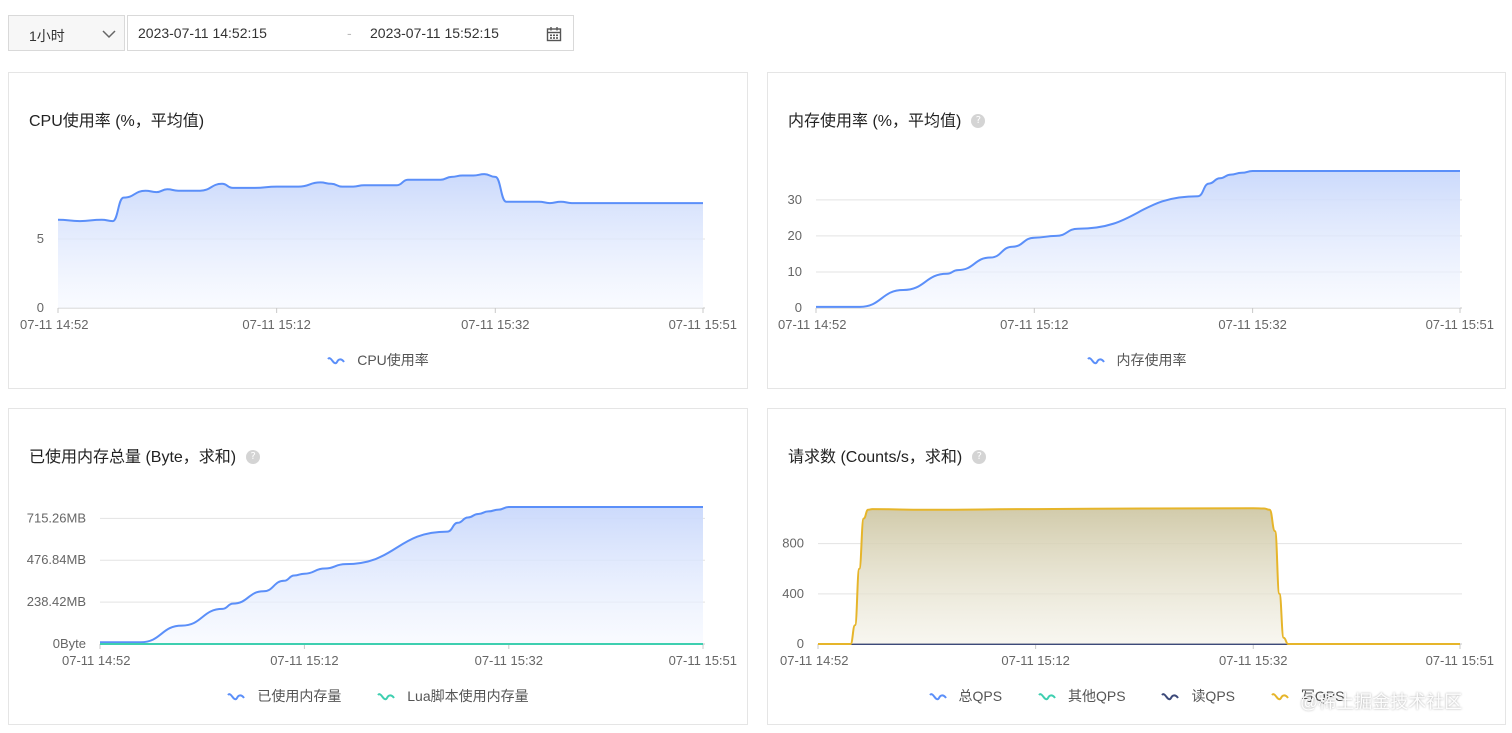 The image size is (1512, 733). I want to click on start-time-input: 2023-07-11 14:52:15, so click(202, 33).